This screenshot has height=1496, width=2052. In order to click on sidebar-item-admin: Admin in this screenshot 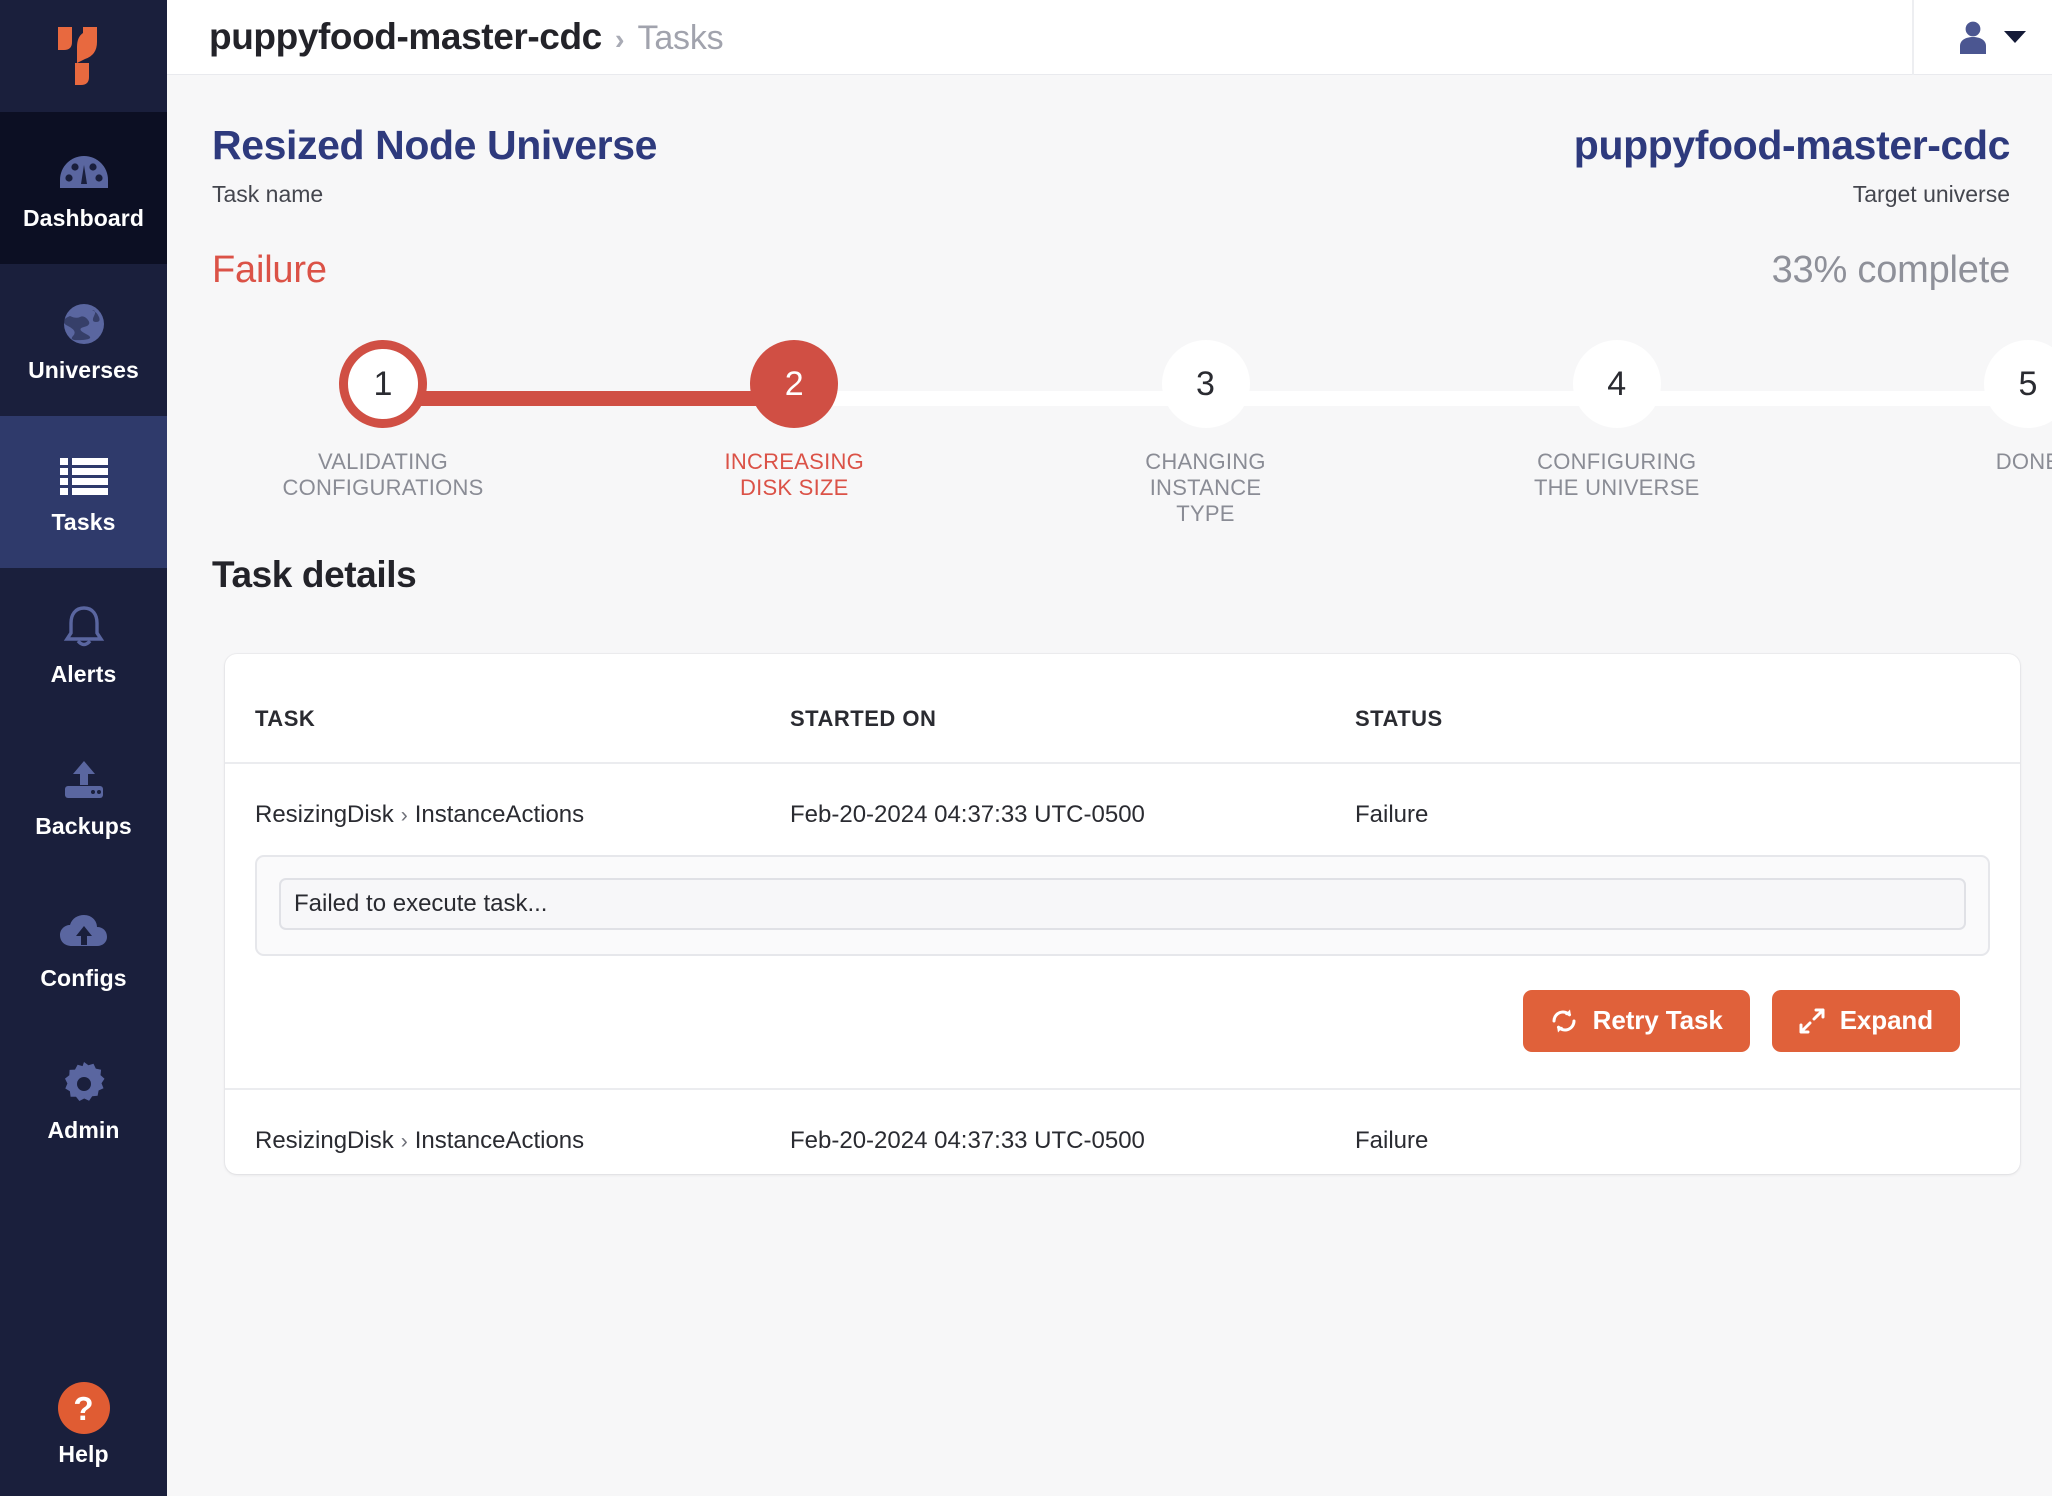, I will do `click(83, 1100)`.